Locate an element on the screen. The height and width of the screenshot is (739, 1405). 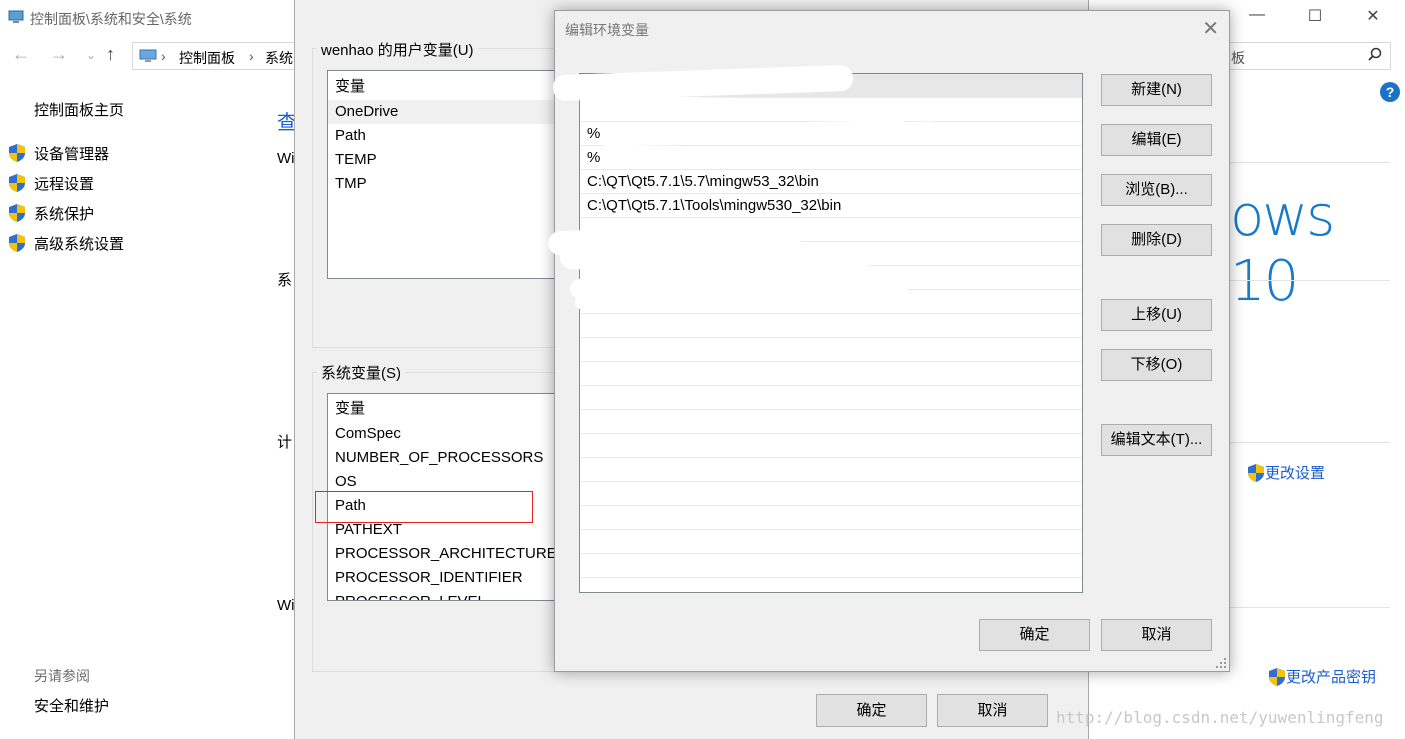
user-variables-label: wenhao 的用户变量(U) is located at coordinates (397, 49).